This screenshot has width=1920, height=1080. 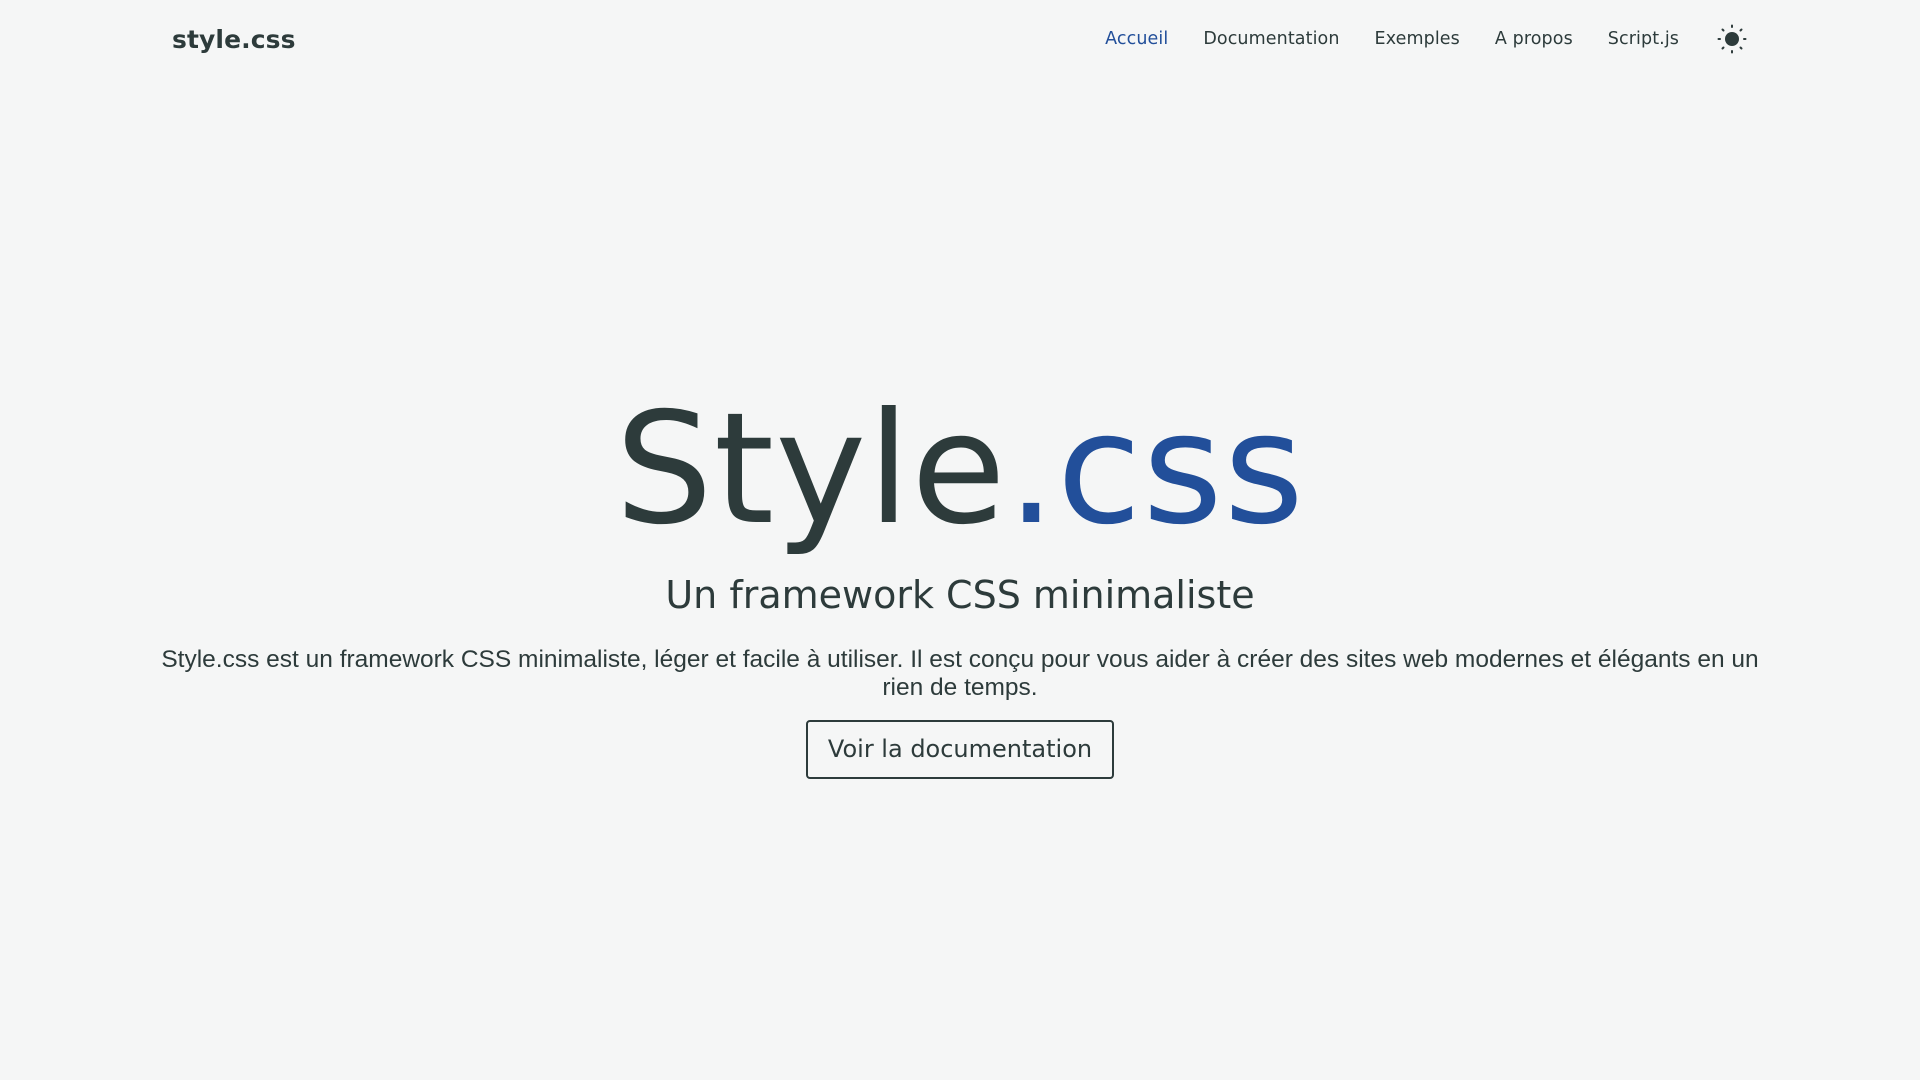 I want to click on nav-link-documentation: Documentation, so click(x=1271, y=39).